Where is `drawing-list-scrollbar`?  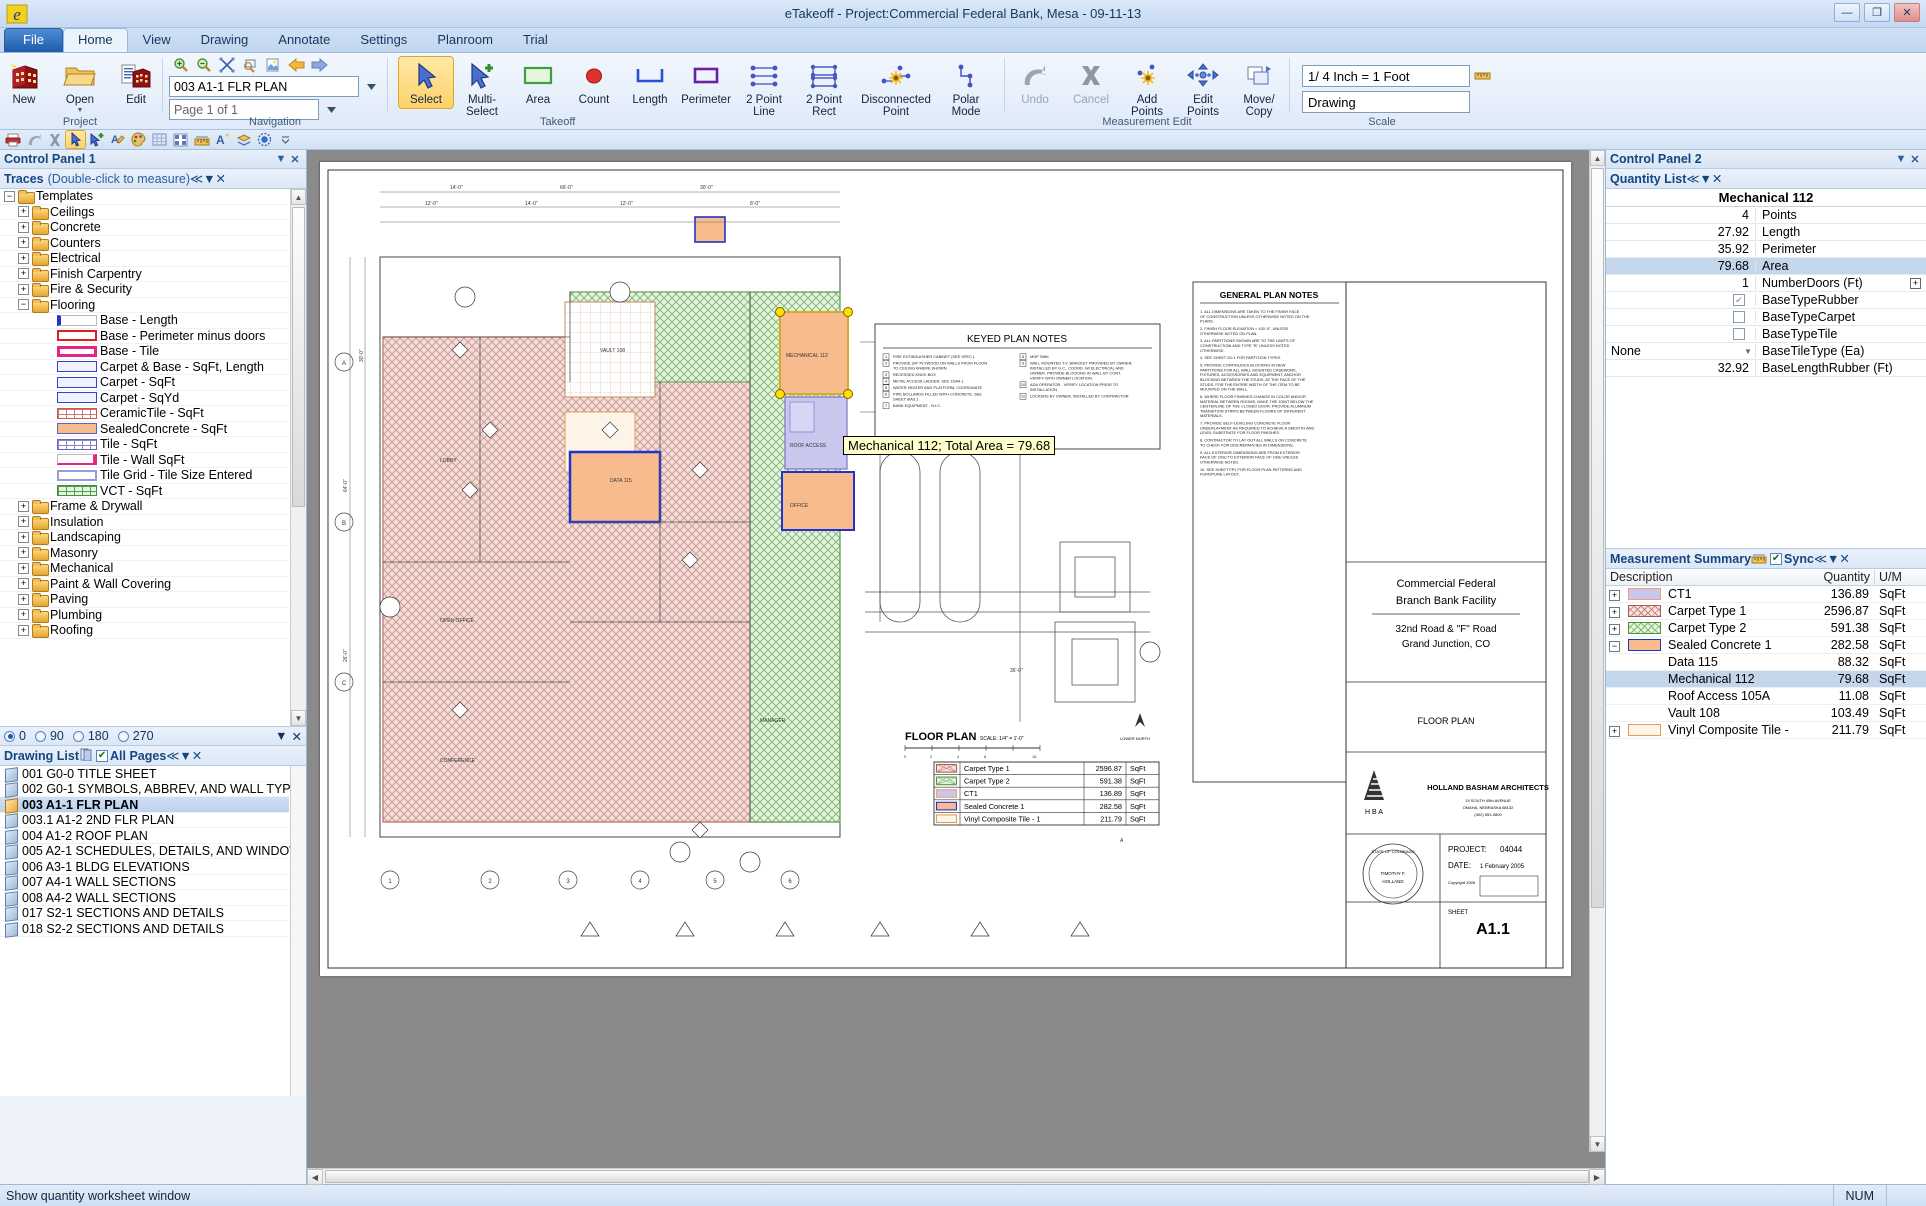
drawing-list-scrollbar is located at coordinates (298, 931).